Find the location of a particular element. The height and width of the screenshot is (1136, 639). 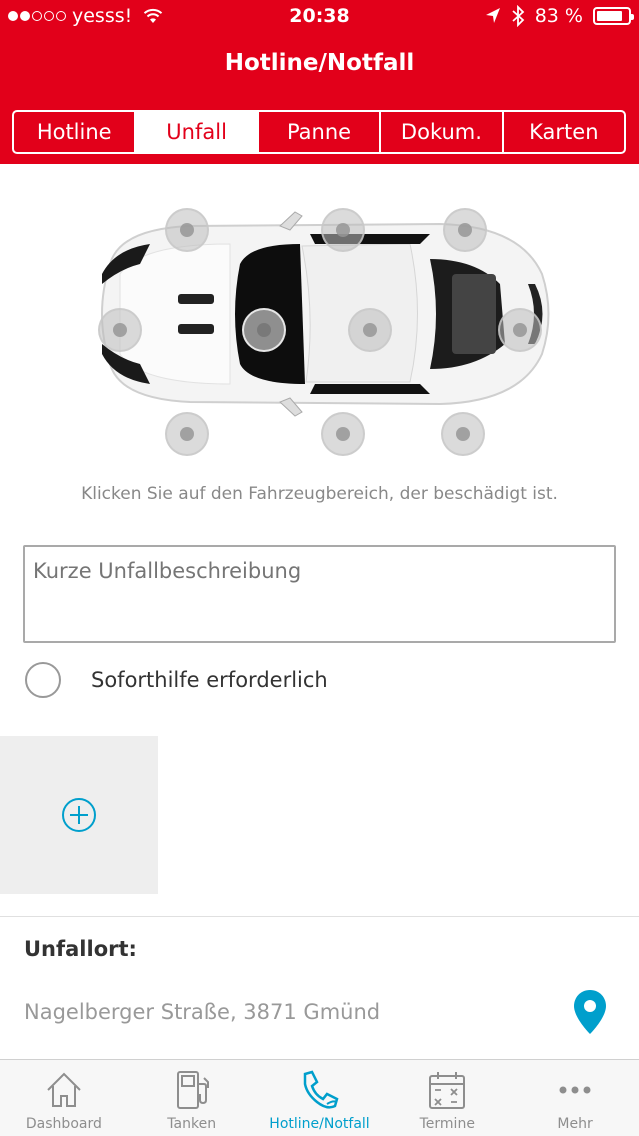

phone-icon is located at coordinates (321, 1089).